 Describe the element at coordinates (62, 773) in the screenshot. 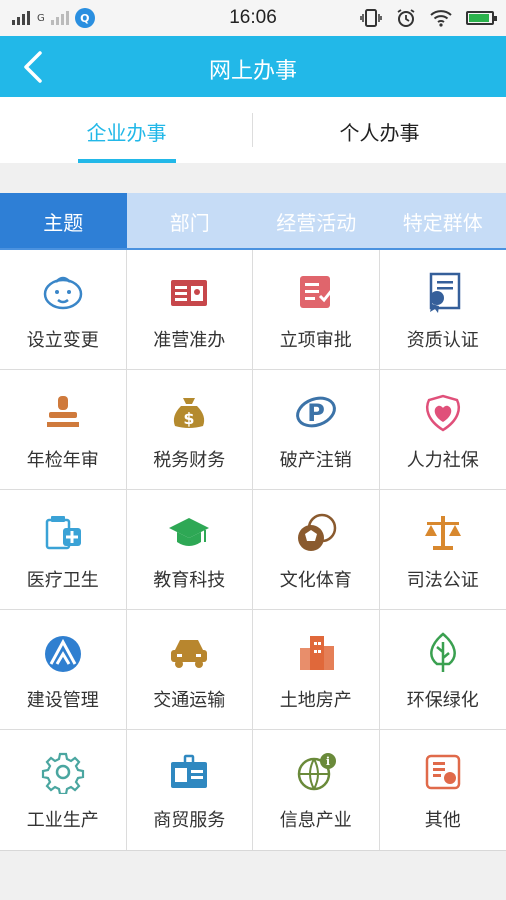

I see `gear-icon` at that location.